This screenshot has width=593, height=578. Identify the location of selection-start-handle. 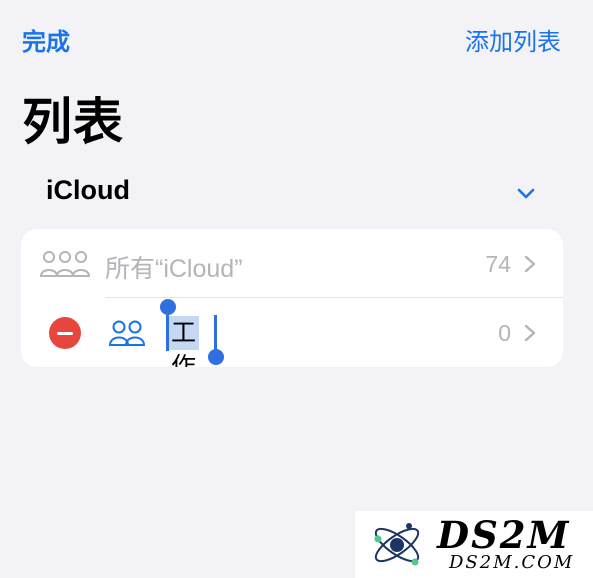
(168, 307).